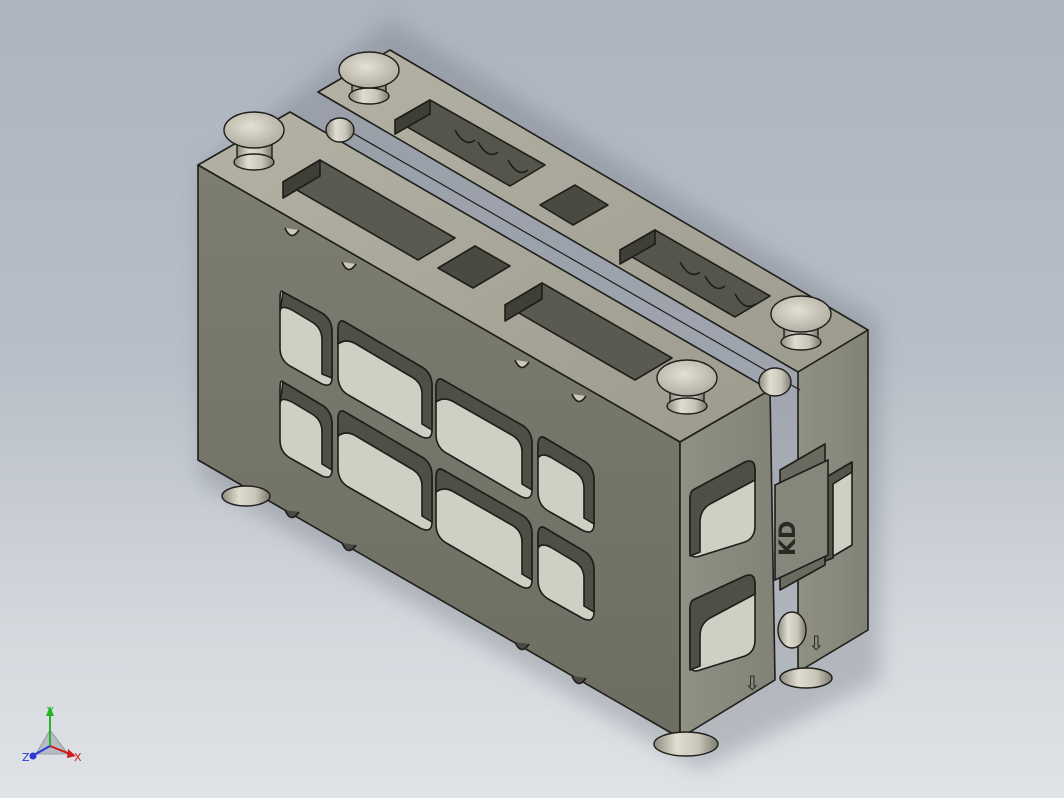  Describe the element at coordinates (752, 683) in the screenshot. I see `direction-arrow-front: ⇩` at that location.